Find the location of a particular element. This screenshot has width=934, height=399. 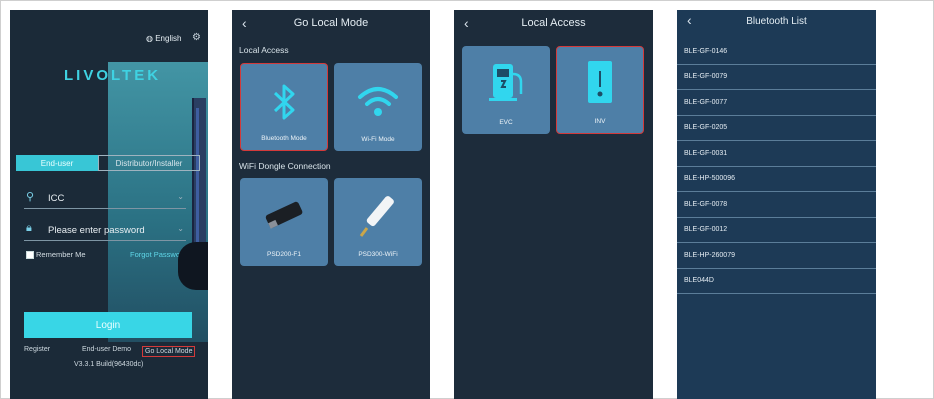

login-button: Login is located at coordinates (108, 325).